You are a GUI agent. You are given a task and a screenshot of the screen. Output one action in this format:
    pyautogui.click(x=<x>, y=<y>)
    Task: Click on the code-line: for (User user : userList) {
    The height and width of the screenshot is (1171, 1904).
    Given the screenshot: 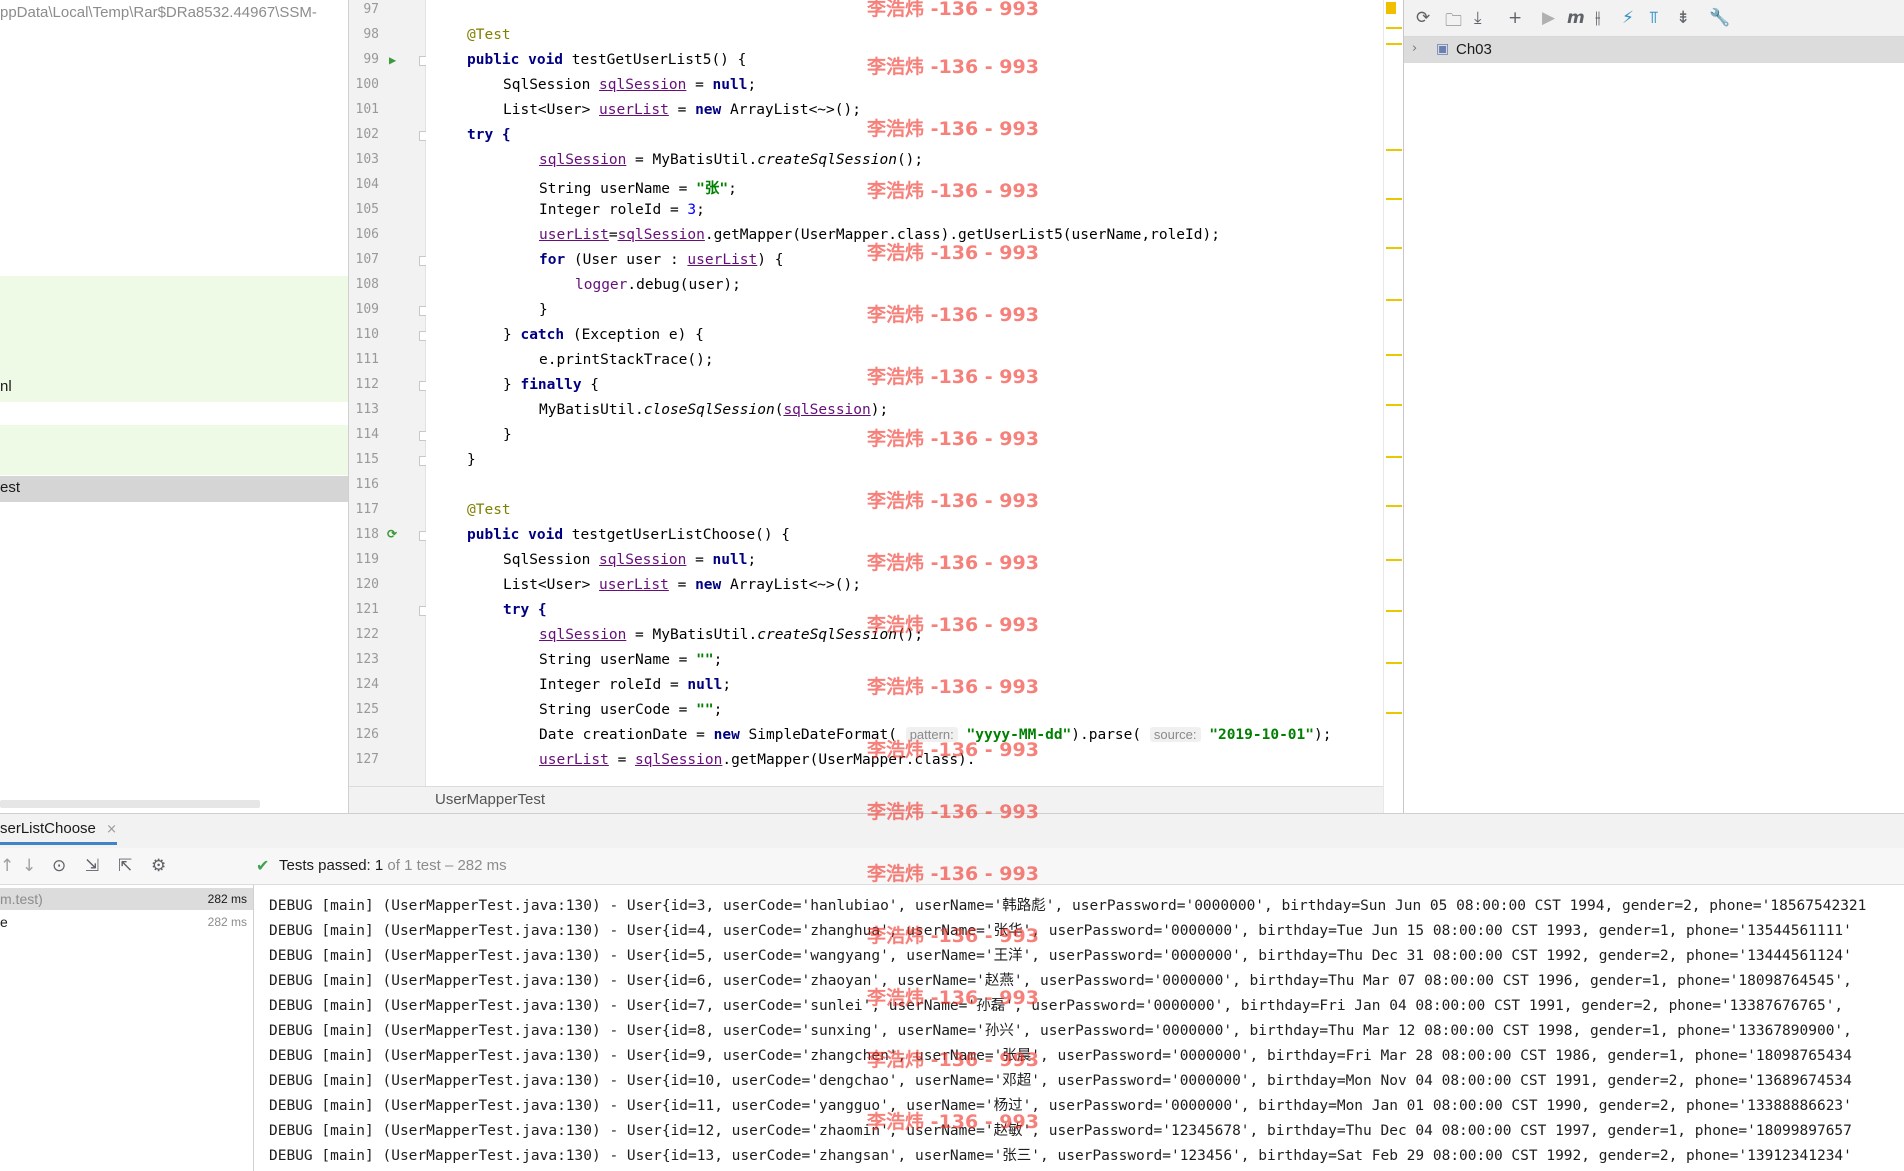 What is the action you would take?
    pyautogui.click(x=661, y=260)
    